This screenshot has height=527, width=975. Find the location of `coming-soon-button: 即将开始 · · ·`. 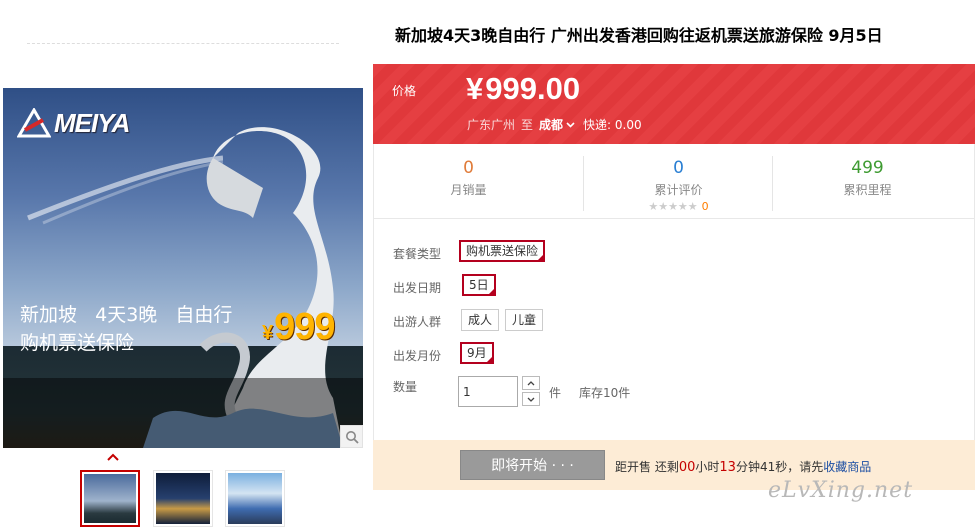

coming-soon-button: 即将开始 · · · is located at coordinates (532, 465).